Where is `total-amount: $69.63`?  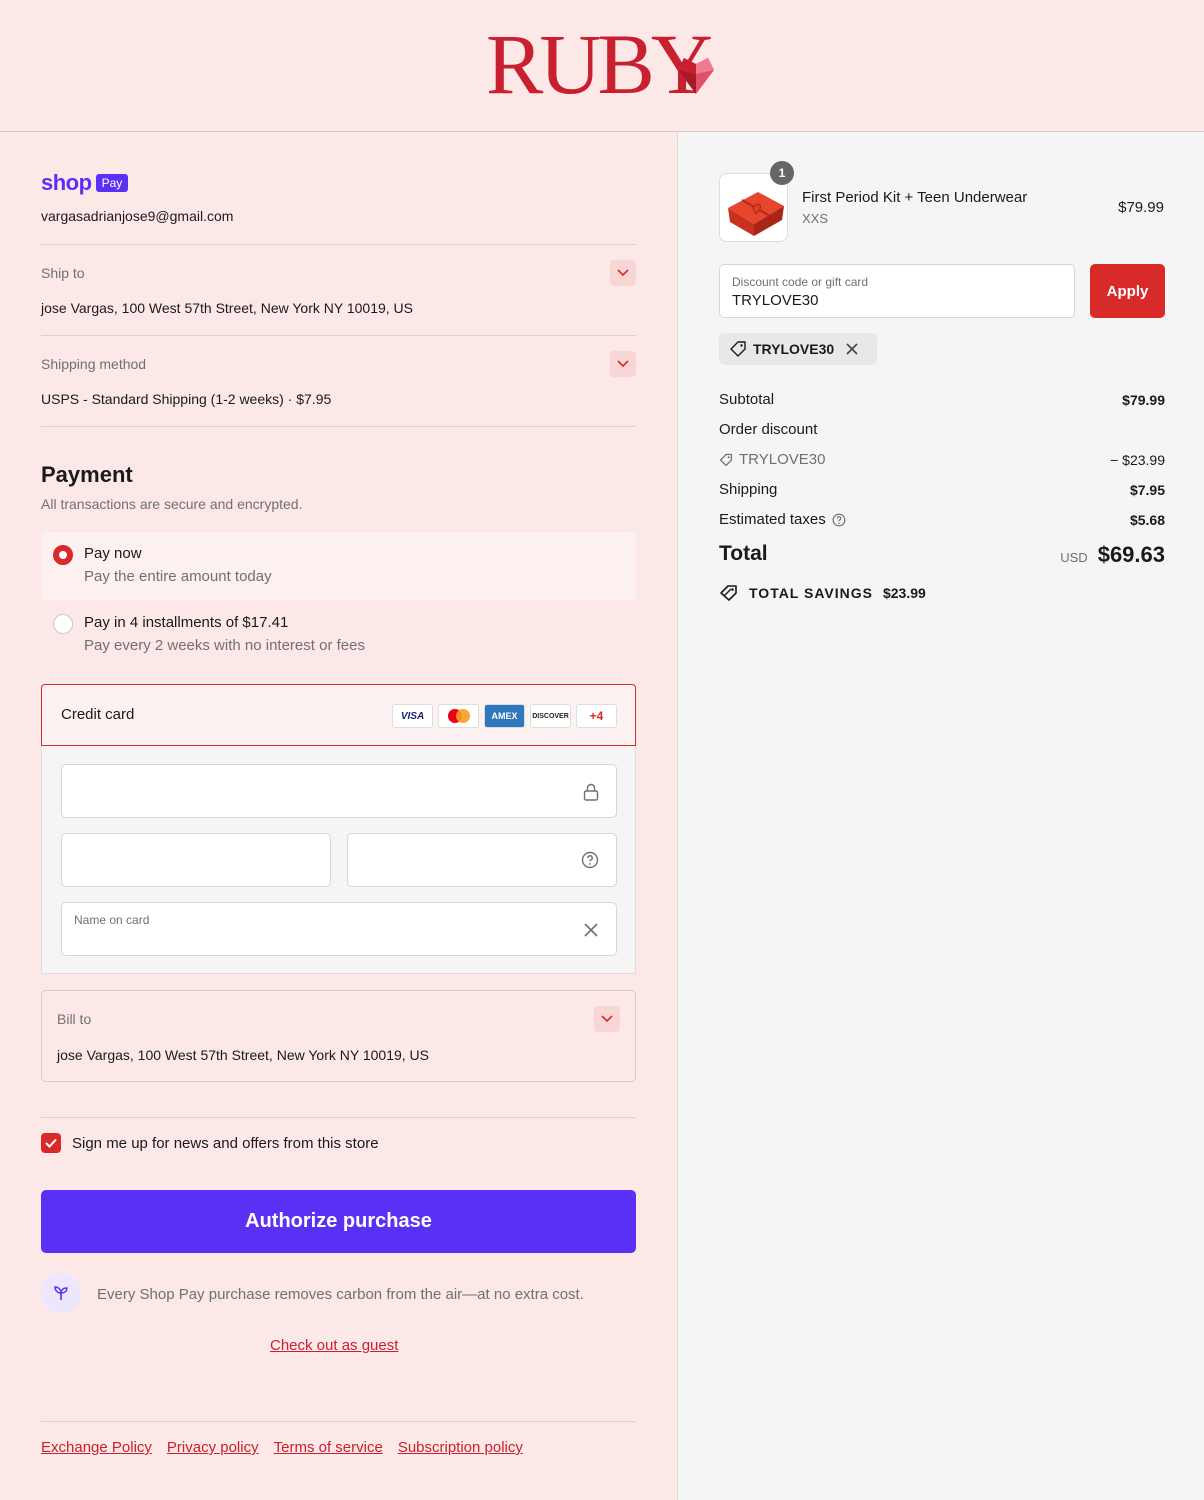 total-amount: $69.63 is located at coordinates (1131, 554).